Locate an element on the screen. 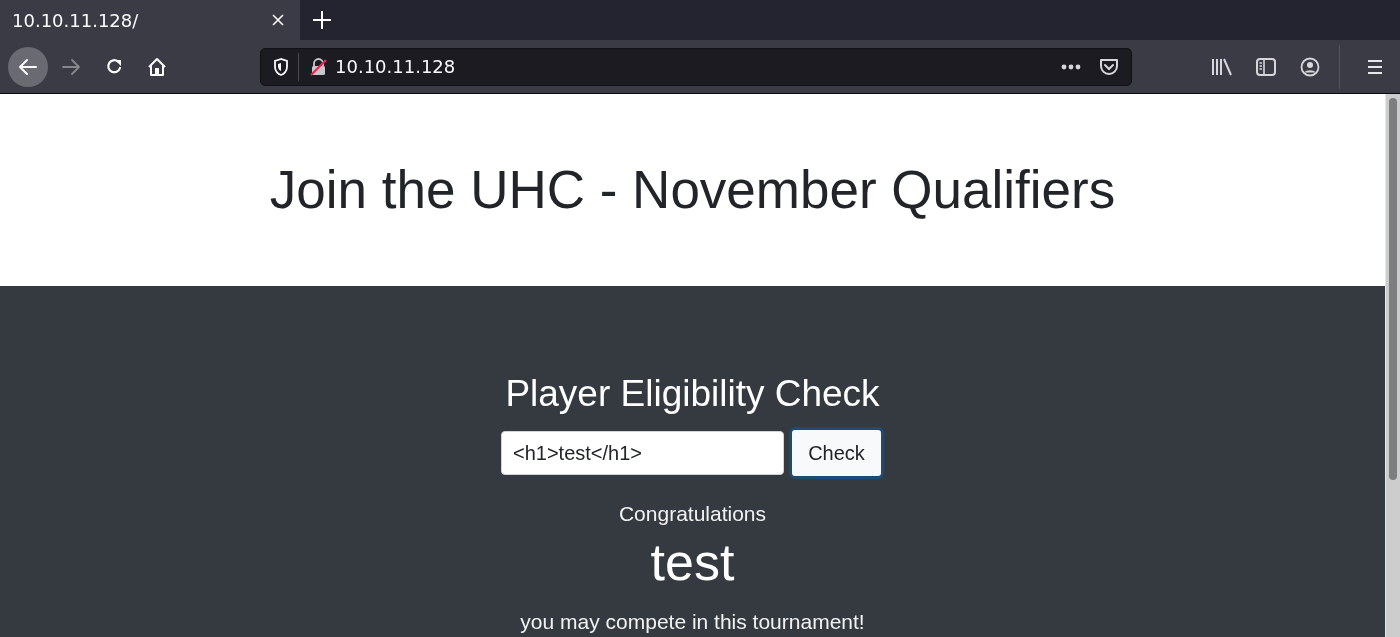 The image size is (1400, 637). address-bar: 10.10.11.128 is located at coordinates (696, 66).